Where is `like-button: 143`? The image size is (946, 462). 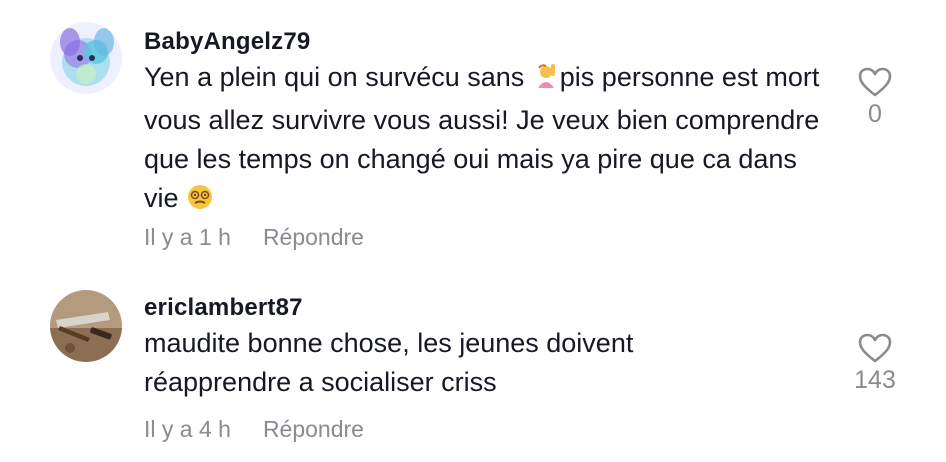
like-button: 143 is located at coordinates (875, 363).